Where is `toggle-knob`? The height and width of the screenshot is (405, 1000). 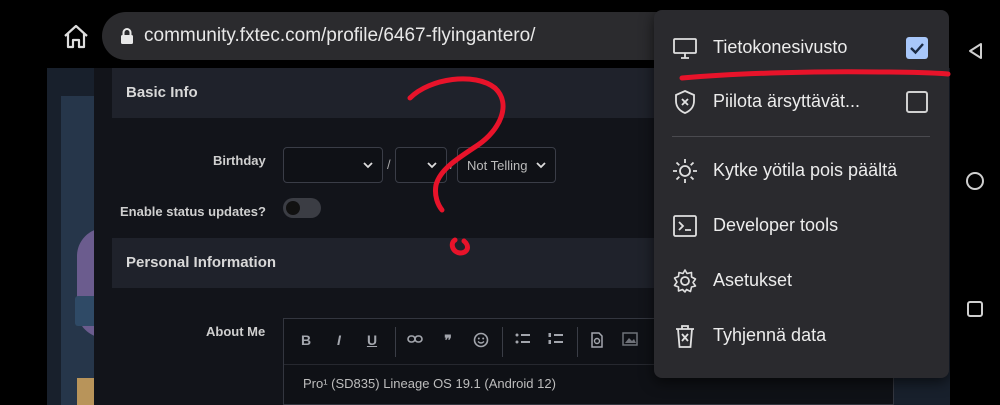
toggle-knob is located at coordinates (293, 208).